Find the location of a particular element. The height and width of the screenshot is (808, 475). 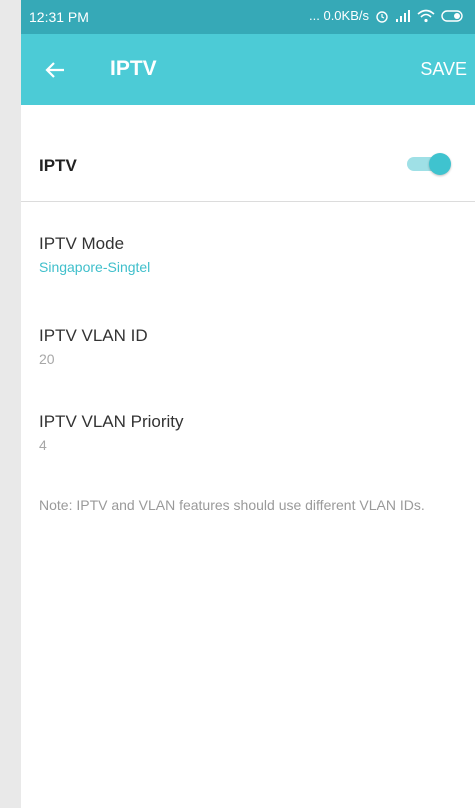

arrow-left-icon is located at coordinates (54, 70).